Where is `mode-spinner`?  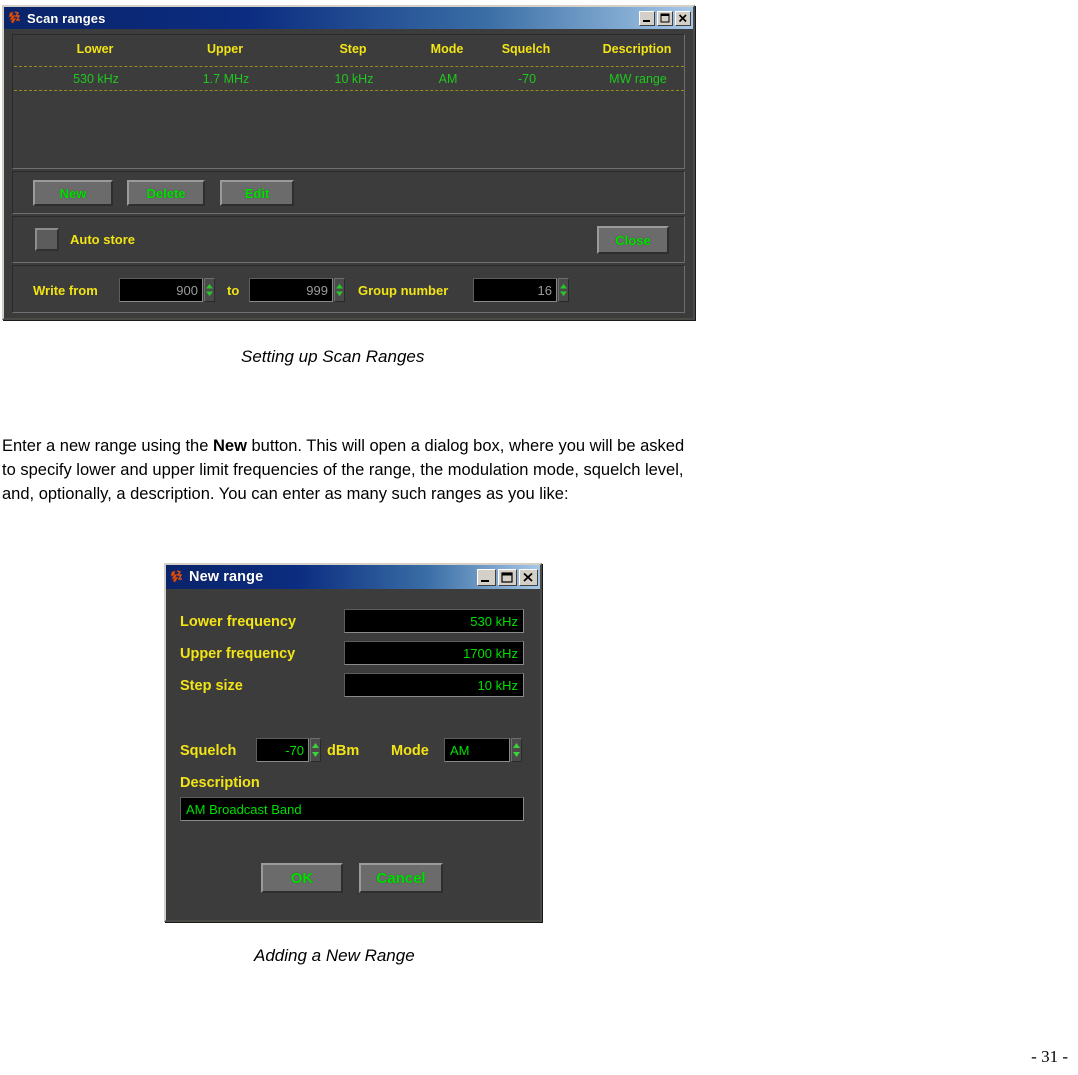
mode-spinner is located at coordinates (516, 750).